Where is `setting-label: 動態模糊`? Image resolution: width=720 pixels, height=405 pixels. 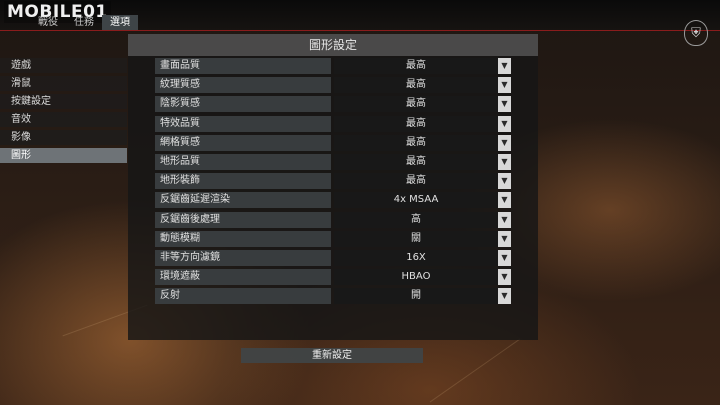 setting-label: 動態模糊 is located at coordinates (243, 238).